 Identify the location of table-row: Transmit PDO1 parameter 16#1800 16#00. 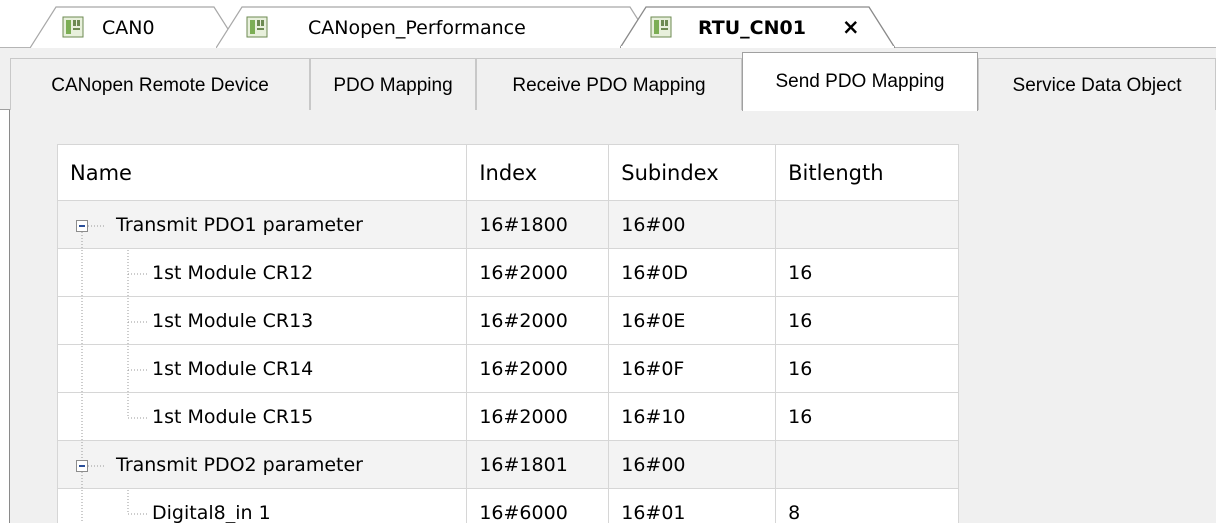
(507, 224).